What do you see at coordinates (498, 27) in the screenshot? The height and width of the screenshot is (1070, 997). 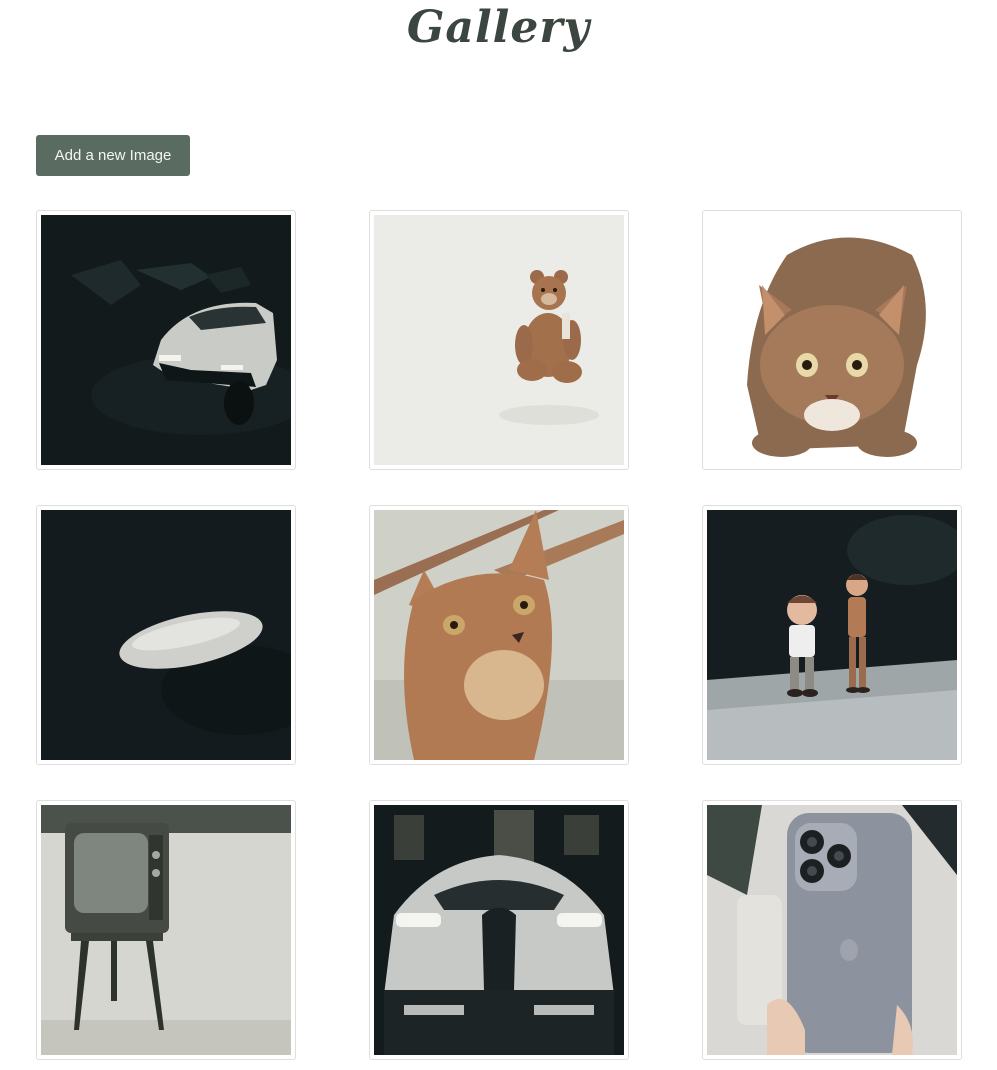 I see `page-title: Gallery` at bounding box center [498, 27].